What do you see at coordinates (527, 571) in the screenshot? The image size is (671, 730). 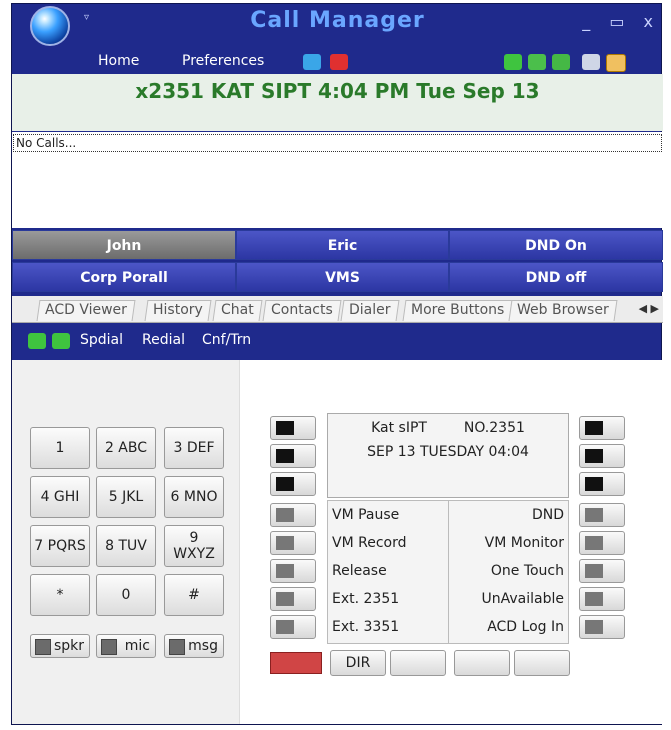 I see `feature-label-one-touch: One Touch` at bounding box center [527, 571].